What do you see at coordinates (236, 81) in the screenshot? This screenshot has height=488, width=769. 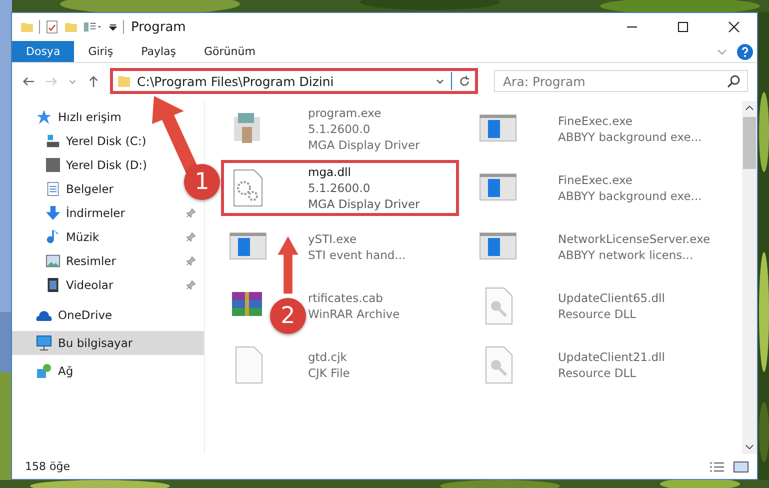 I see `address-path: C:\Program Files\Program Dizini` at bounding box center [236, 81].